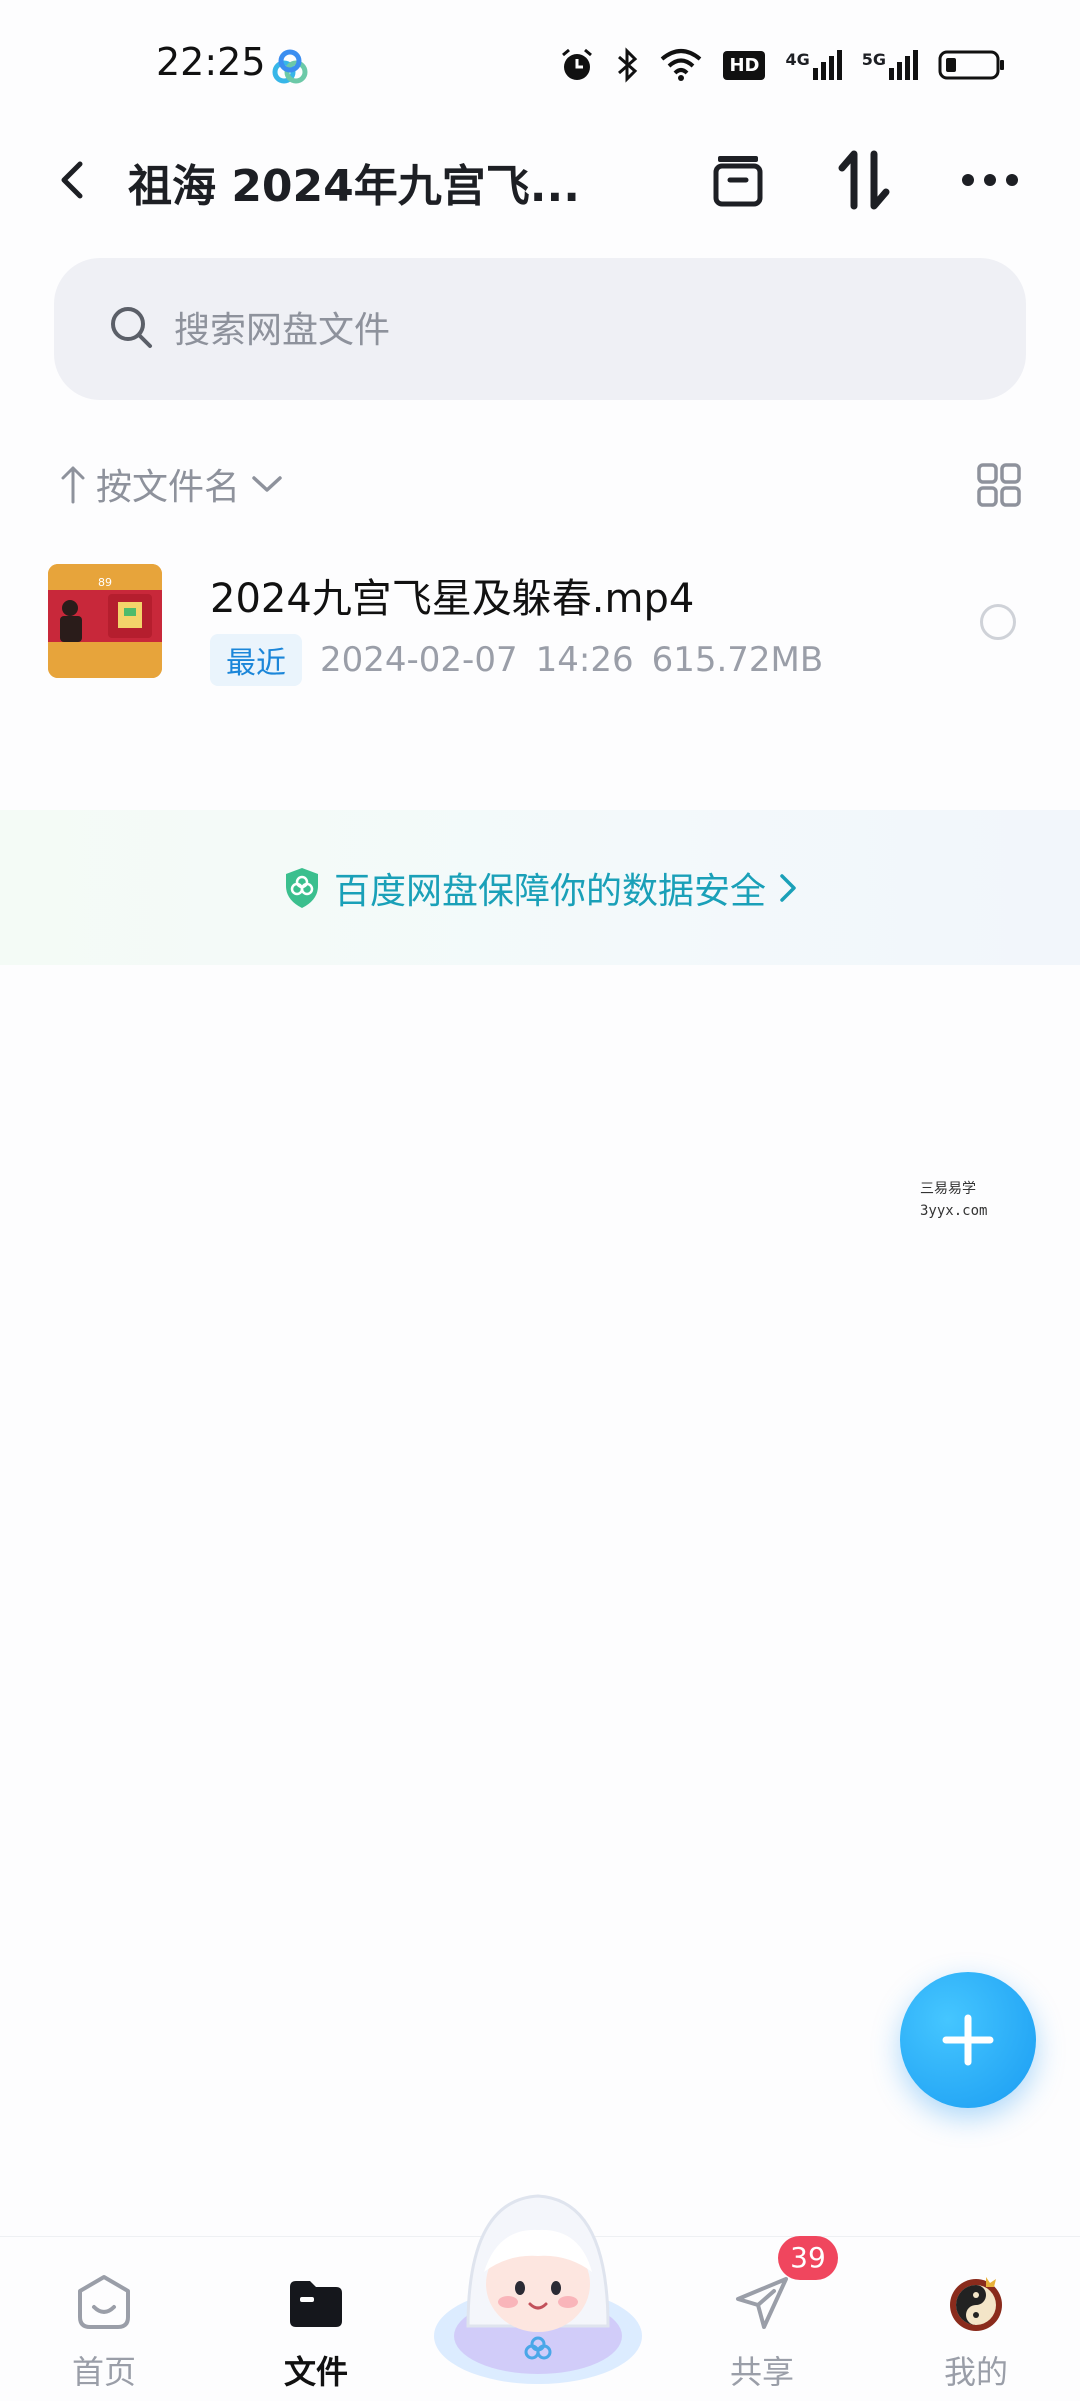 Image resolution: width=1080 pixels, height=2401 pixels. What do you see at coordinates (540, 65) in the screenshot?
I see `status-bar: 22:25 HD 4G 5G` at bounding box center [540, 65].